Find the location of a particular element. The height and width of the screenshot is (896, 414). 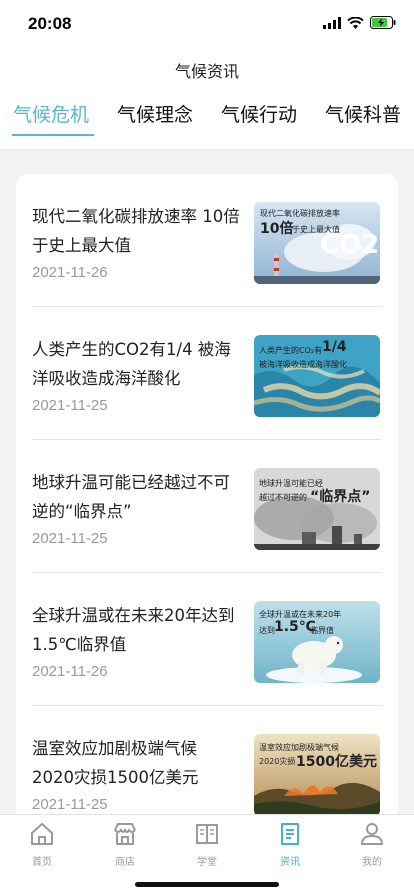

page-title: 气候资讯 is located at coordinates (206, 71).